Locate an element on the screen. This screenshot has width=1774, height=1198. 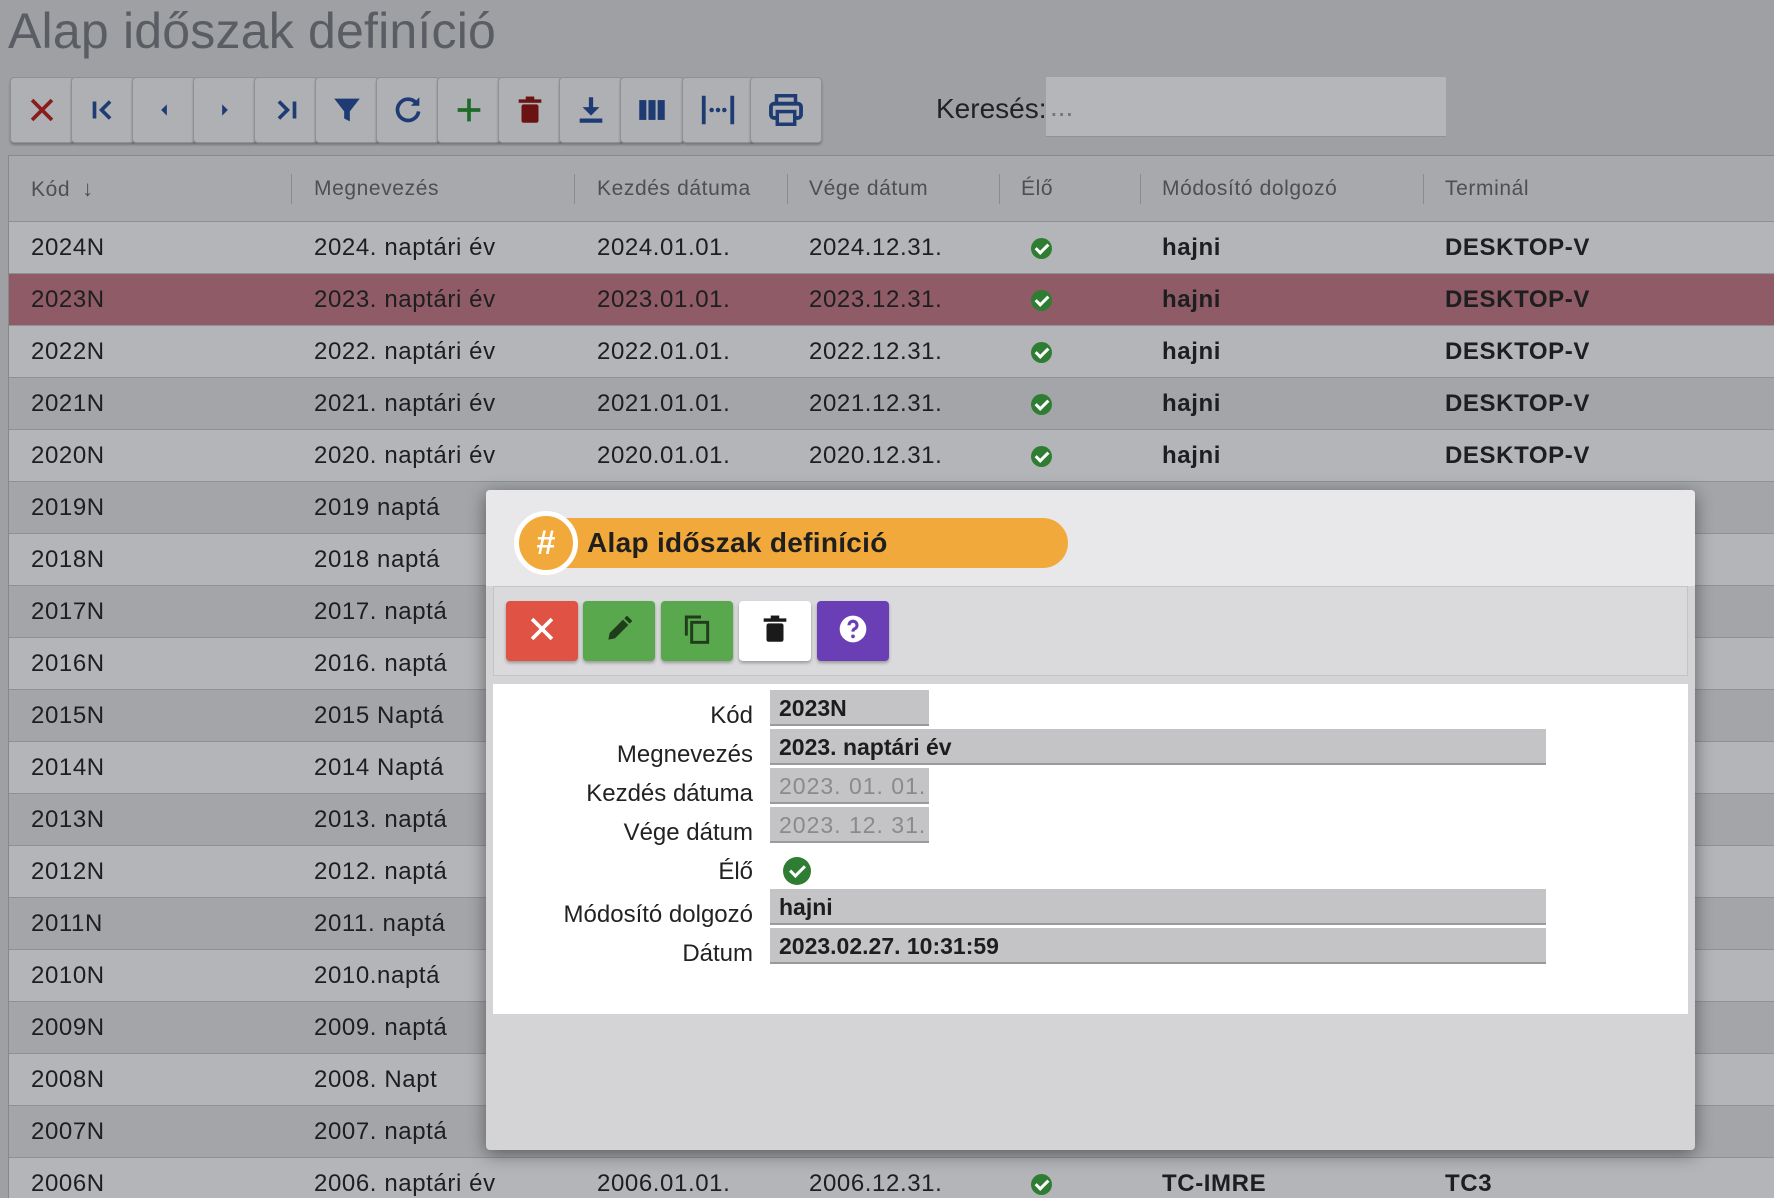
modal-close-button is located at coordinates (542, 631).